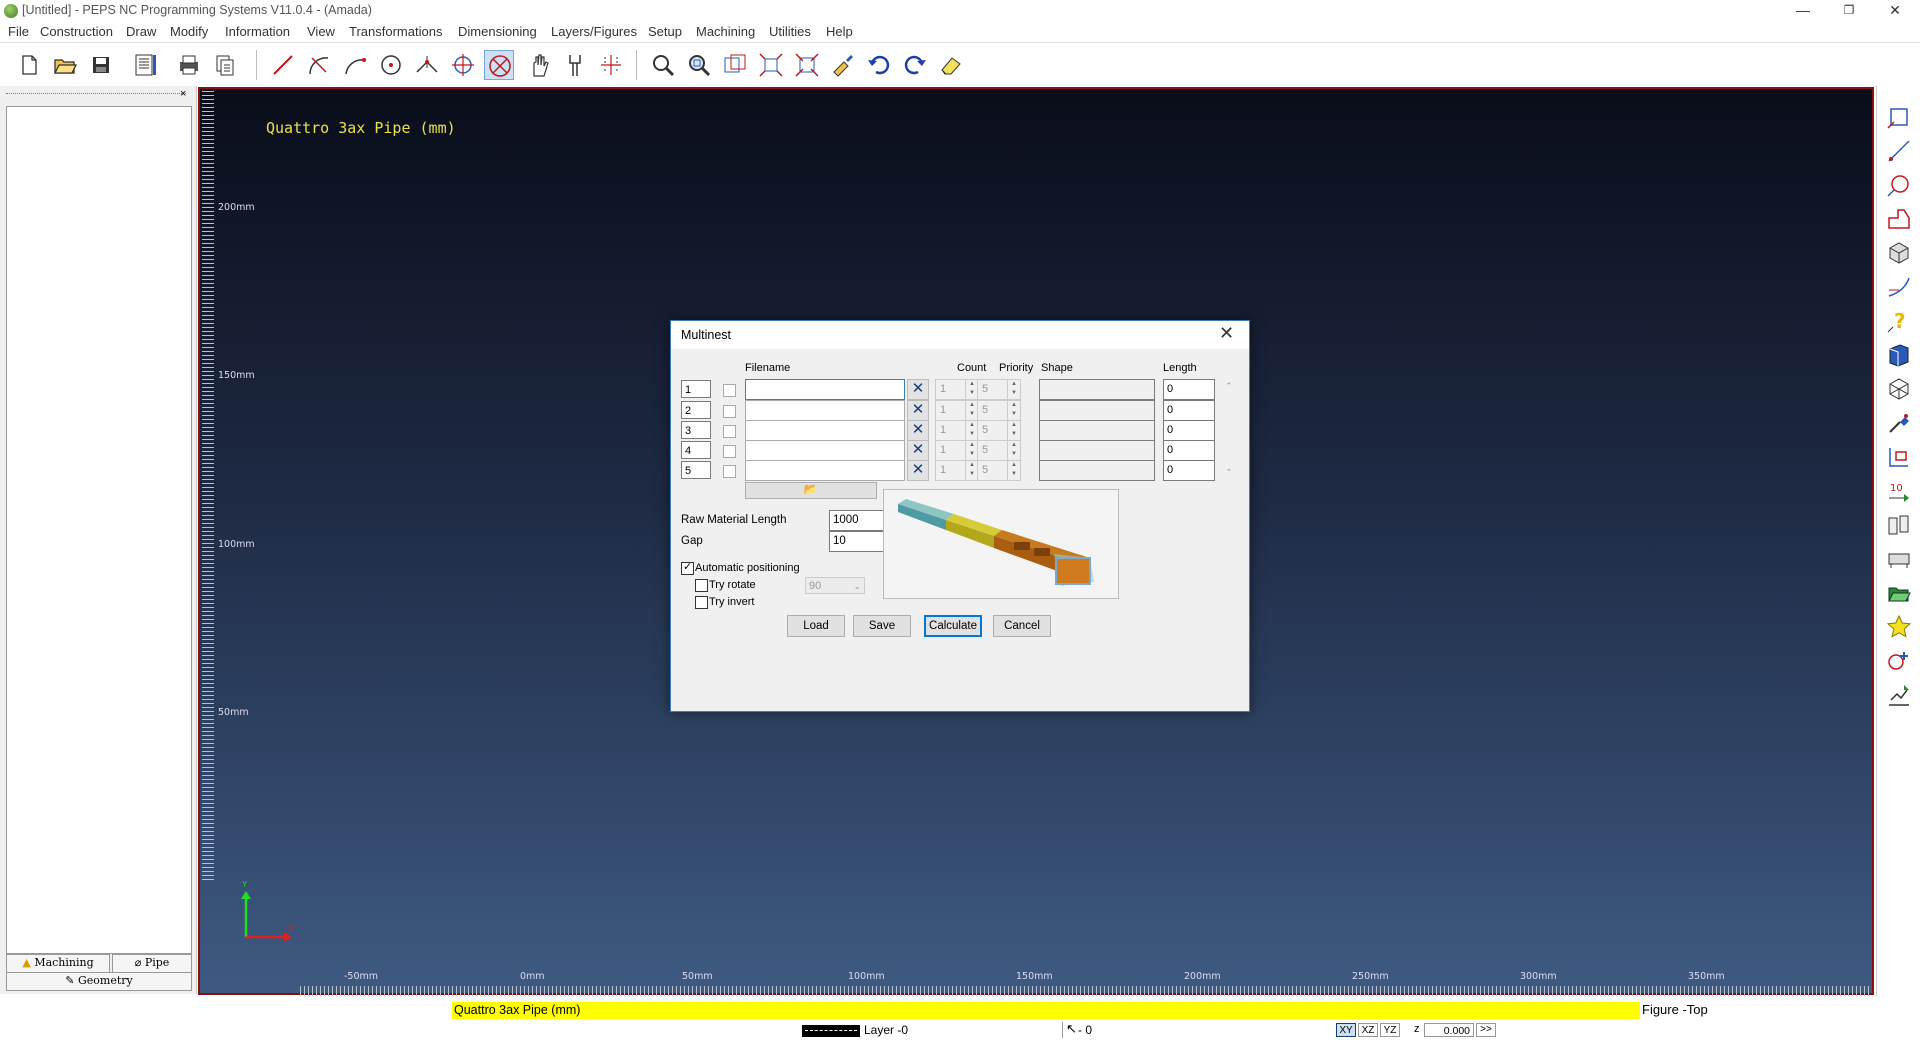 This screenshot has width=1920, height=1040. I want to click on more-button: >>, so click(1486, 1030).